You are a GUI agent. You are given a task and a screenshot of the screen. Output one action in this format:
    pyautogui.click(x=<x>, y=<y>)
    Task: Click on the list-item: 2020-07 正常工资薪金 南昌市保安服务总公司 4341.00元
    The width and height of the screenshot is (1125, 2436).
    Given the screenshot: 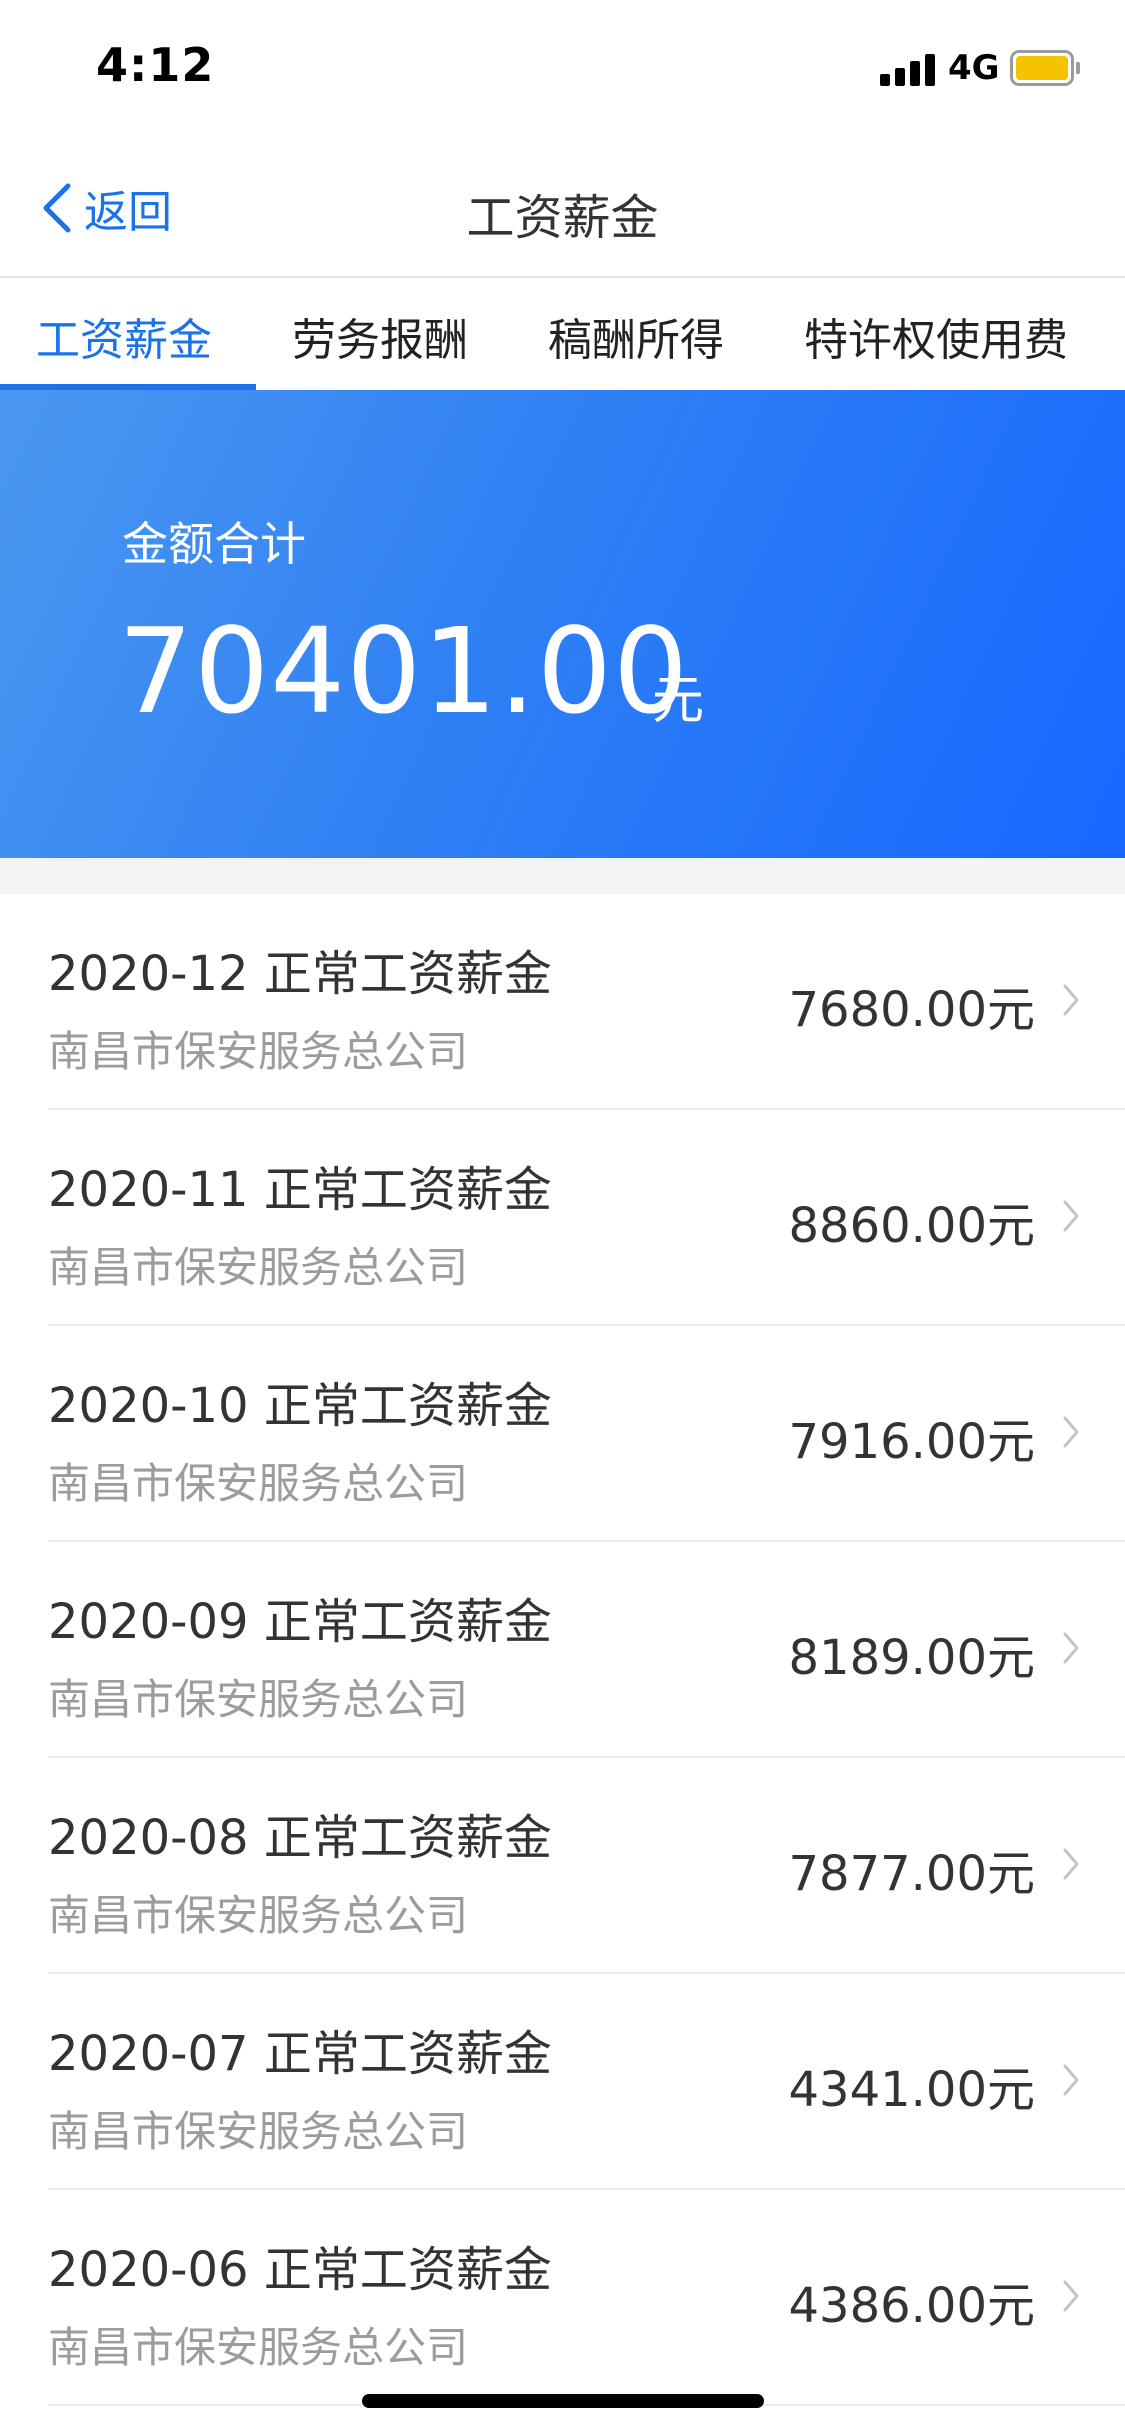 What is the action you would take?
    pyautogui.click(x=562, y=2082)
    